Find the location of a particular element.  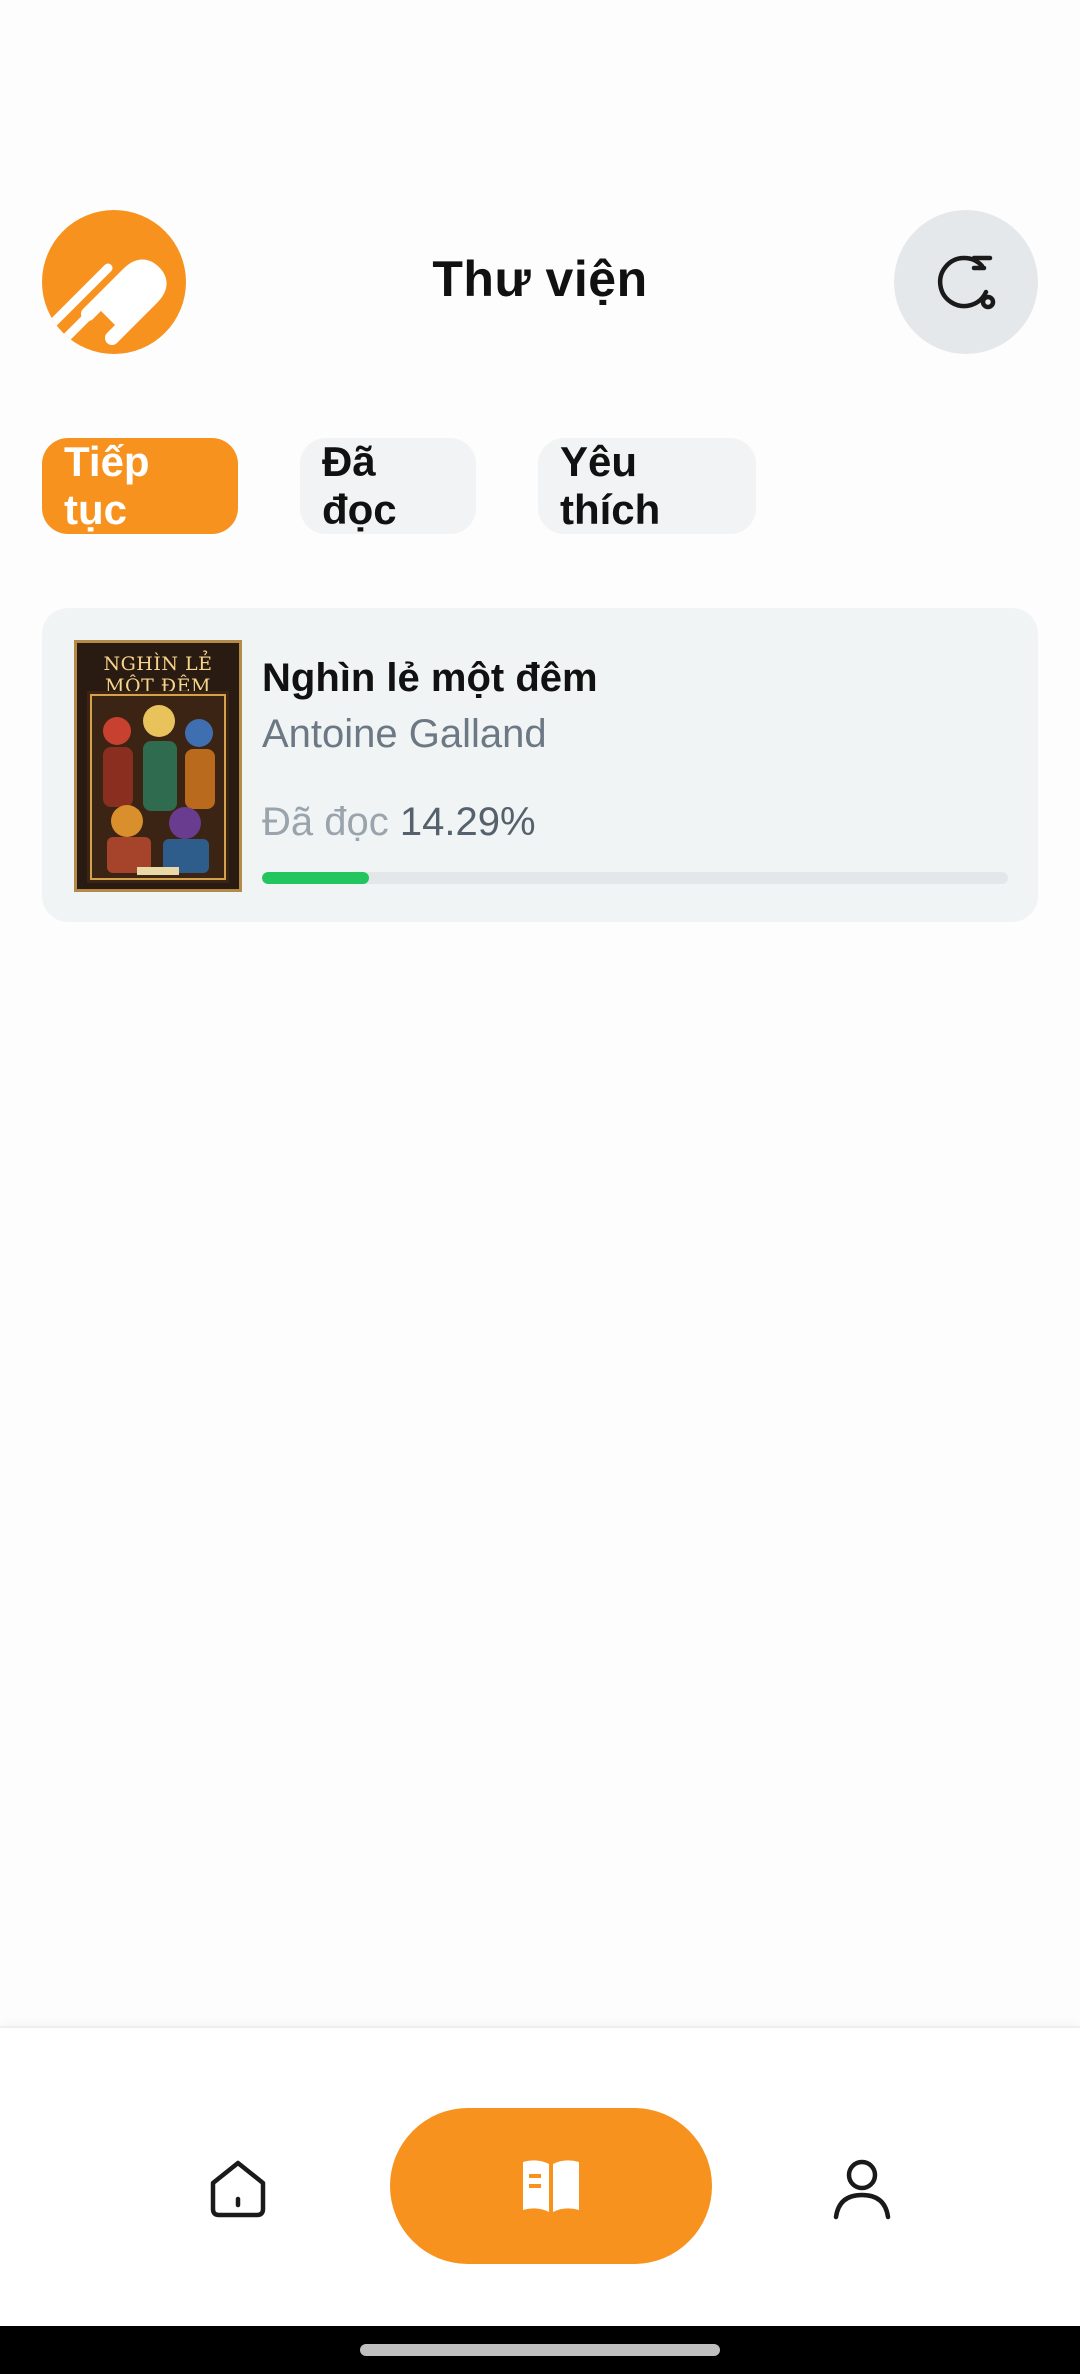

bottom-navigation is located at coordinates (540, 2176).